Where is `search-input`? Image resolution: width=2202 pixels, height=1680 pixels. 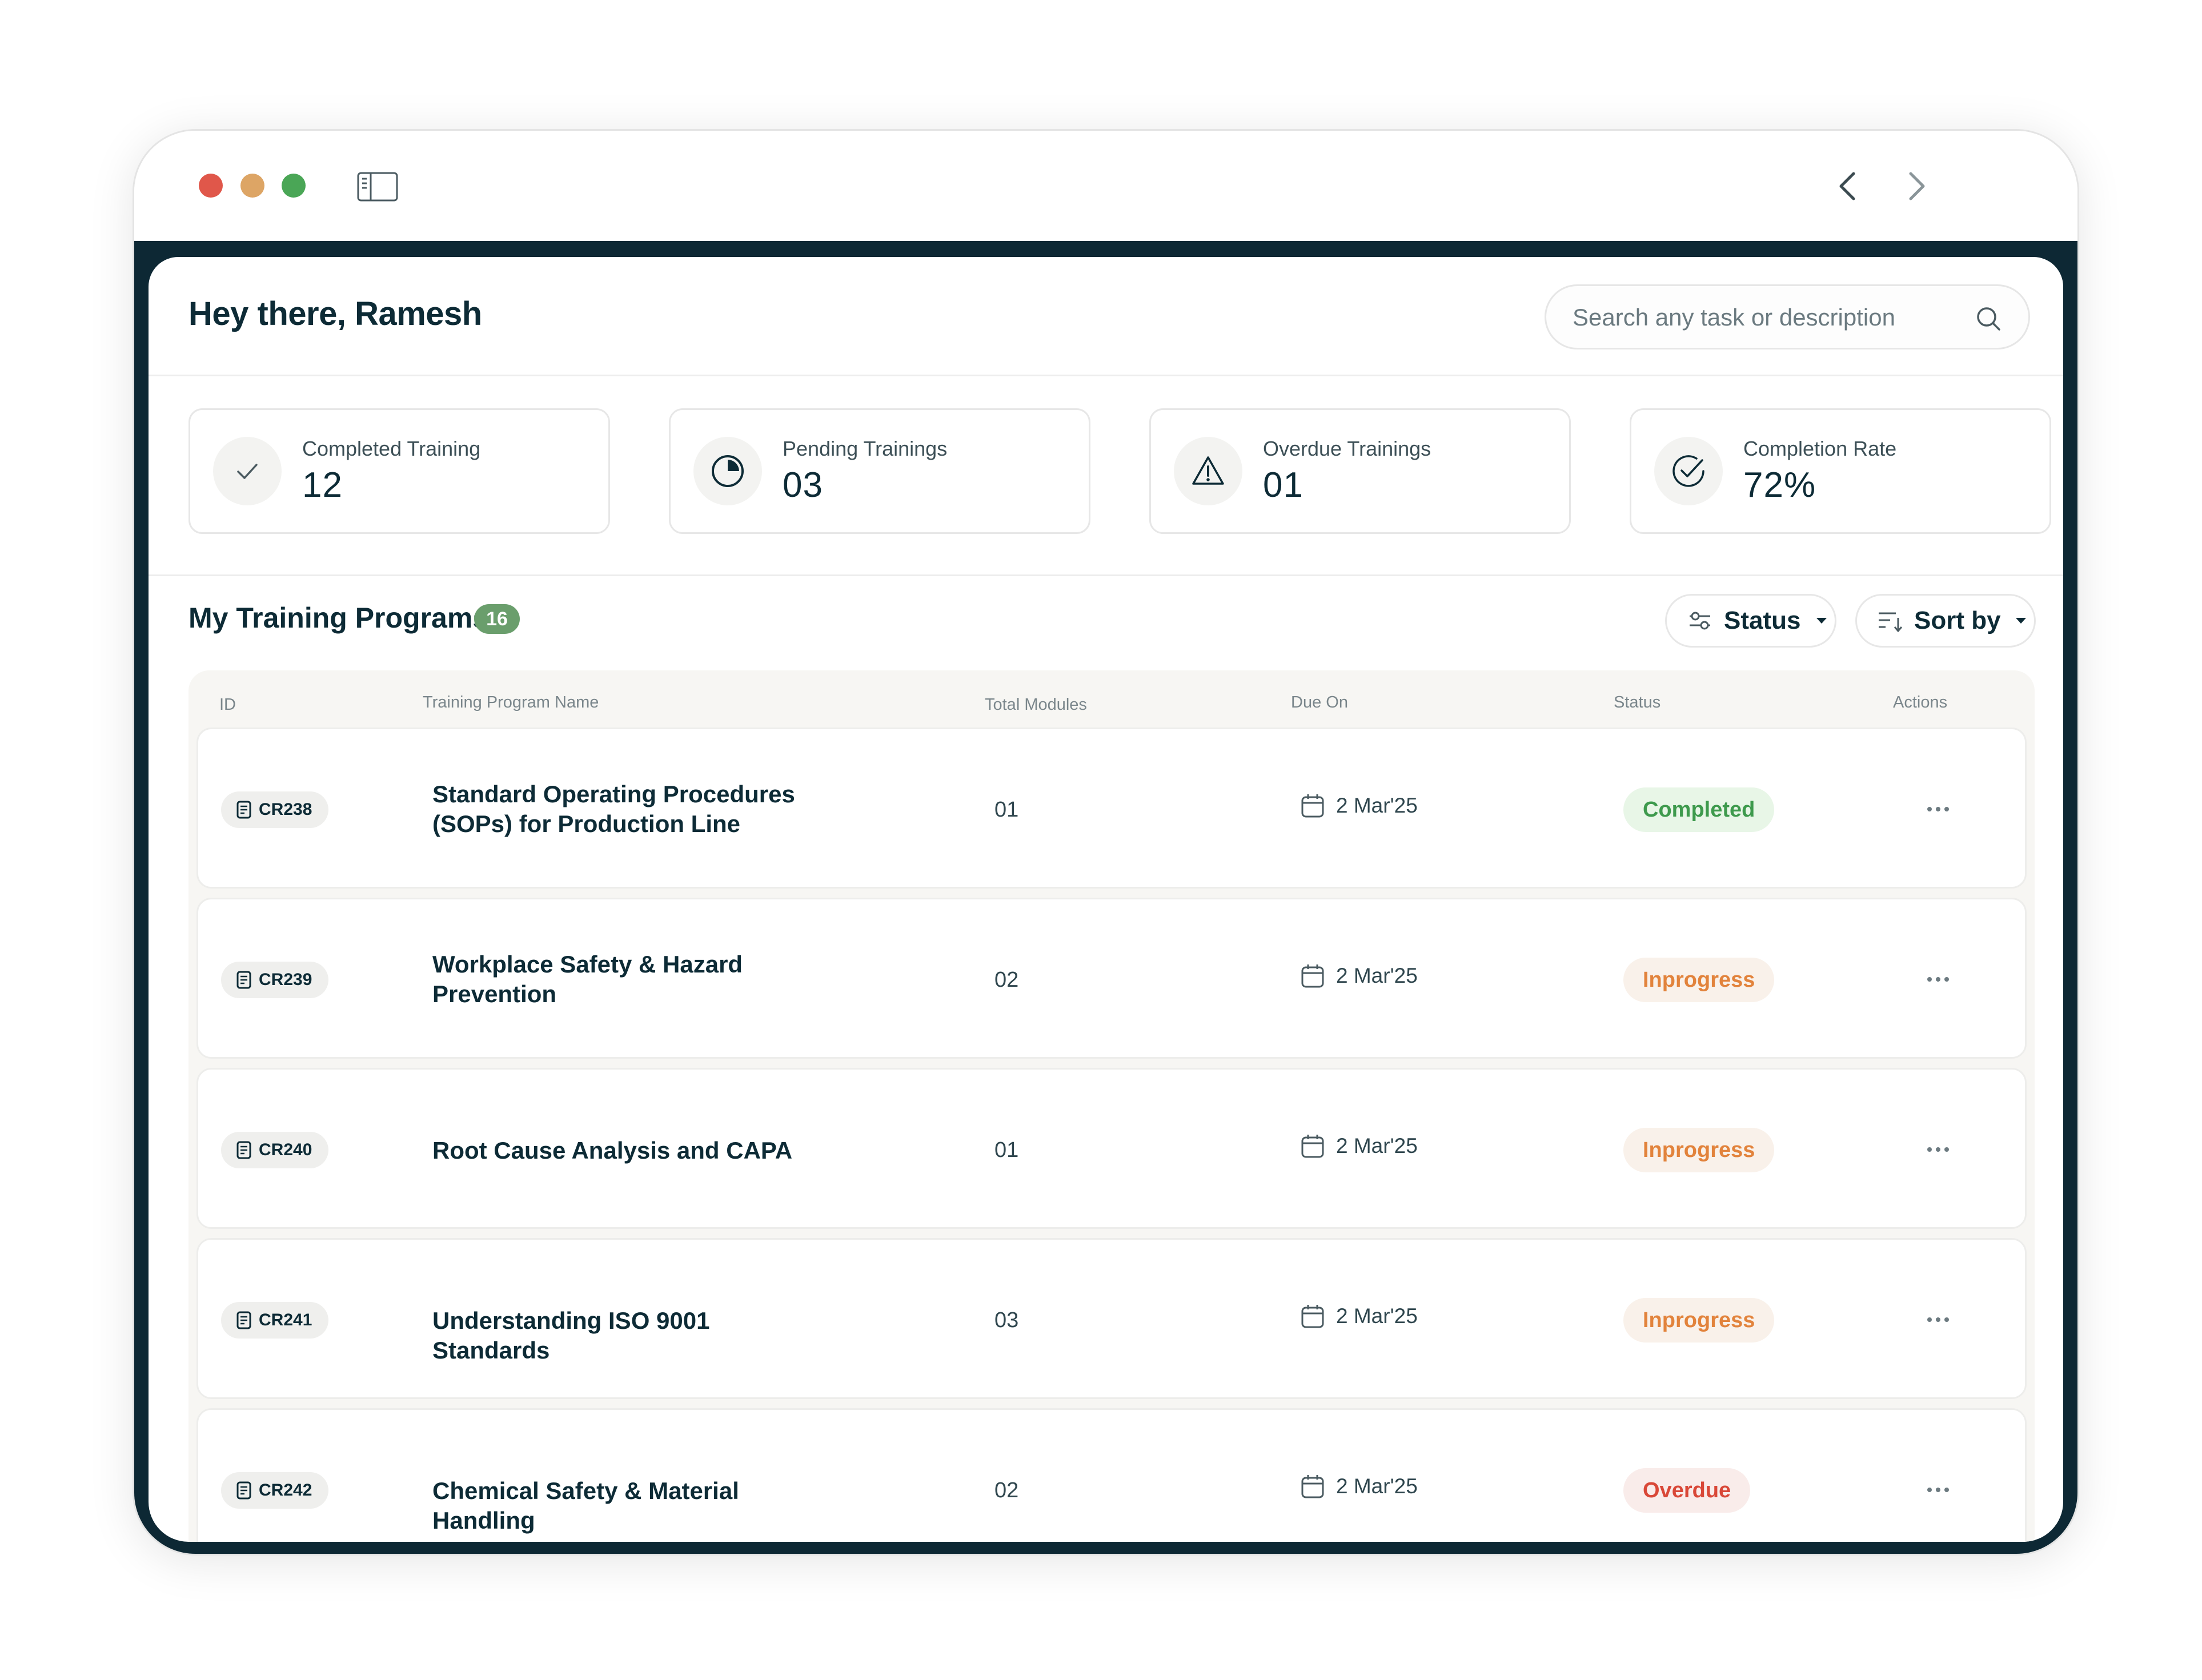 search-input is located at coordinates (1765, 317).